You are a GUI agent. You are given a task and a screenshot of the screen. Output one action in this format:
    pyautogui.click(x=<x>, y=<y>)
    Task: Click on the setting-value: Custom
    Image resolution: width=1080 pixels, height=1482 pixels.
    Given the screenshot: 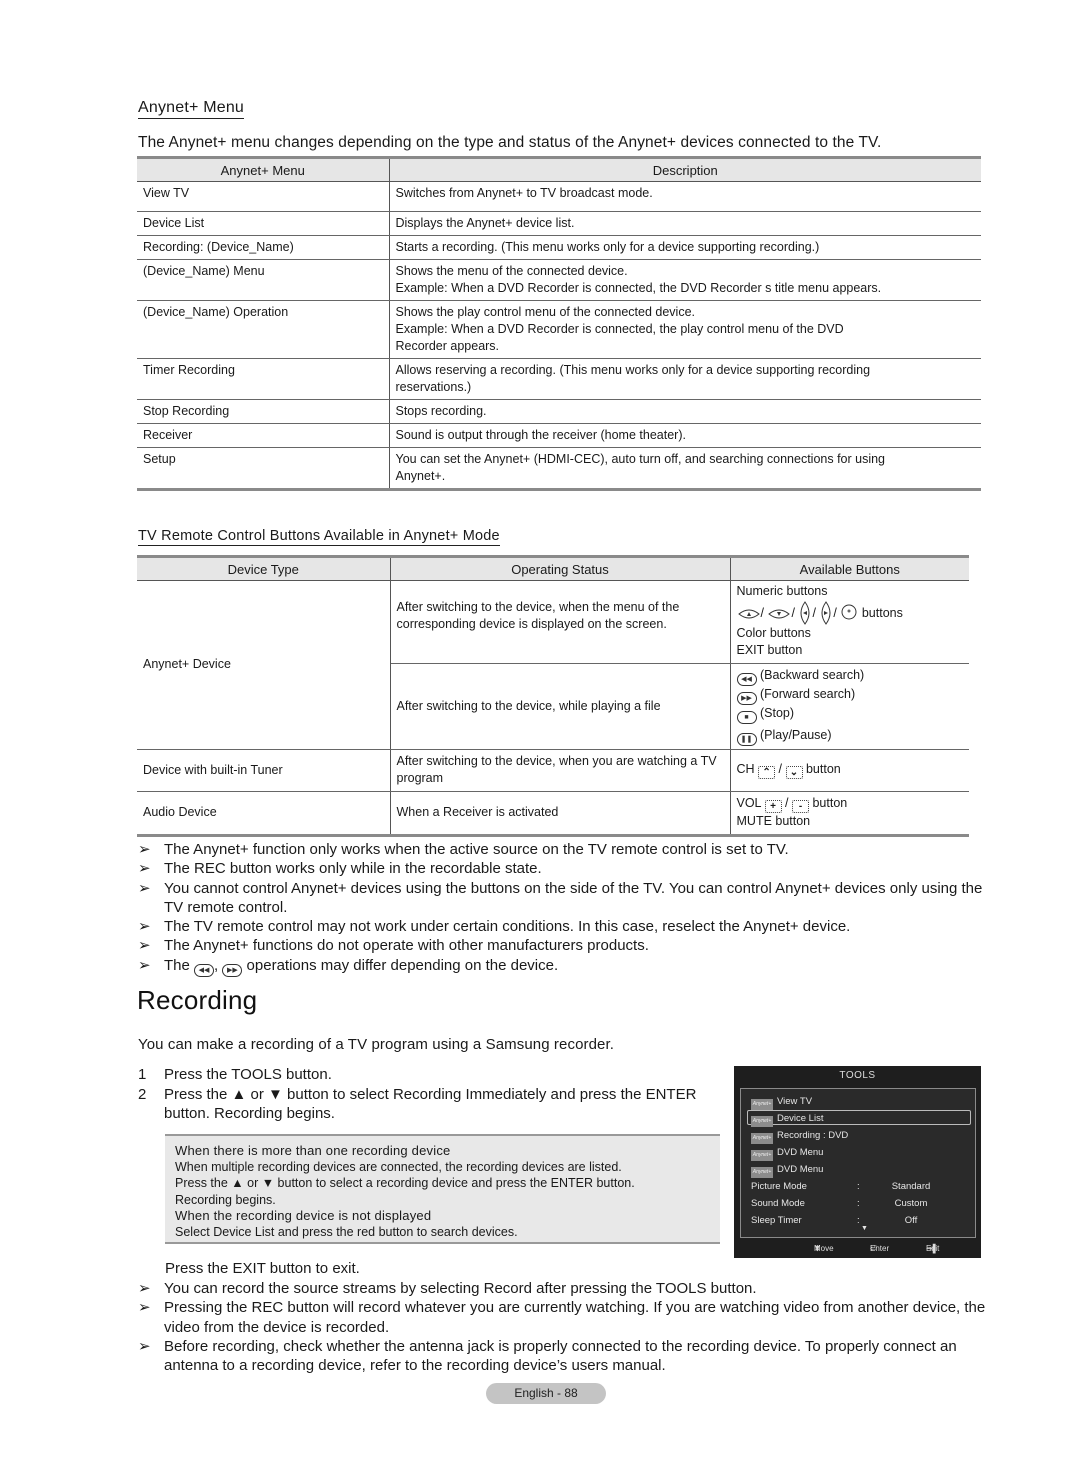 What is the action you would take?
    pyautogui.click(x=911, y=1203)
    